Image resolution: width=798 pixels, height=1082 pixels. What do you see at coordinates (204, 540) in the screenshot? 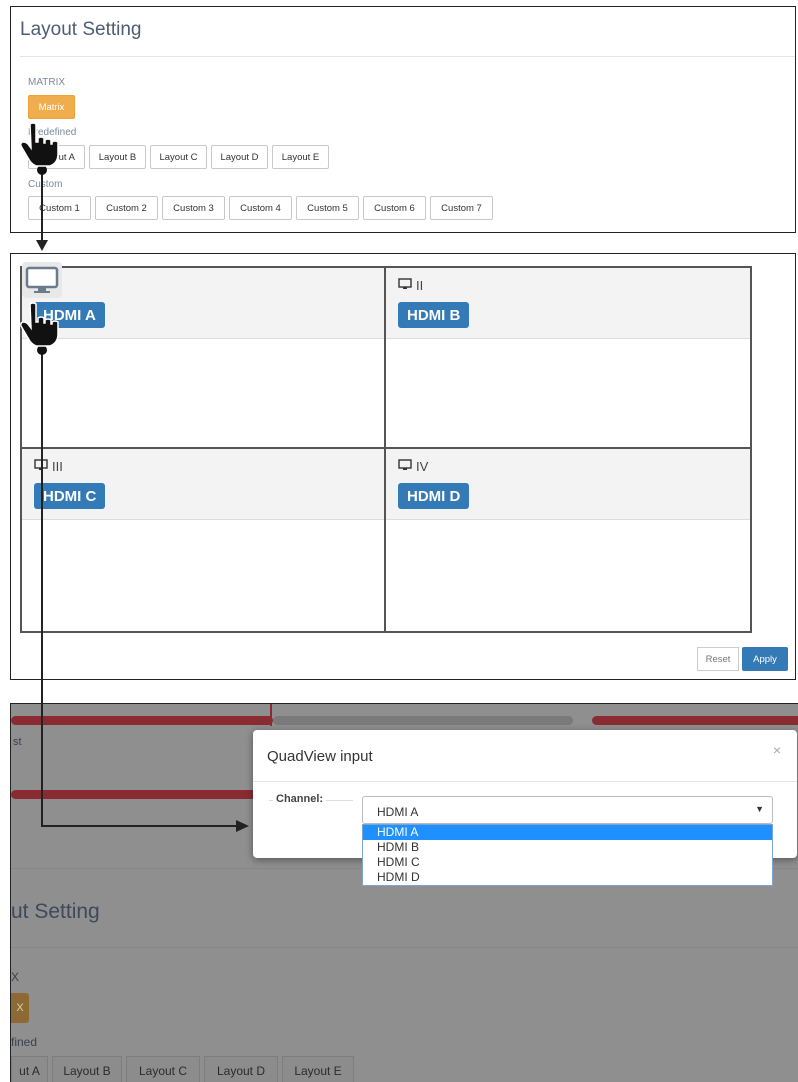
I see `quadrant-3: III HDMI C` at bounding box center [204, 540].